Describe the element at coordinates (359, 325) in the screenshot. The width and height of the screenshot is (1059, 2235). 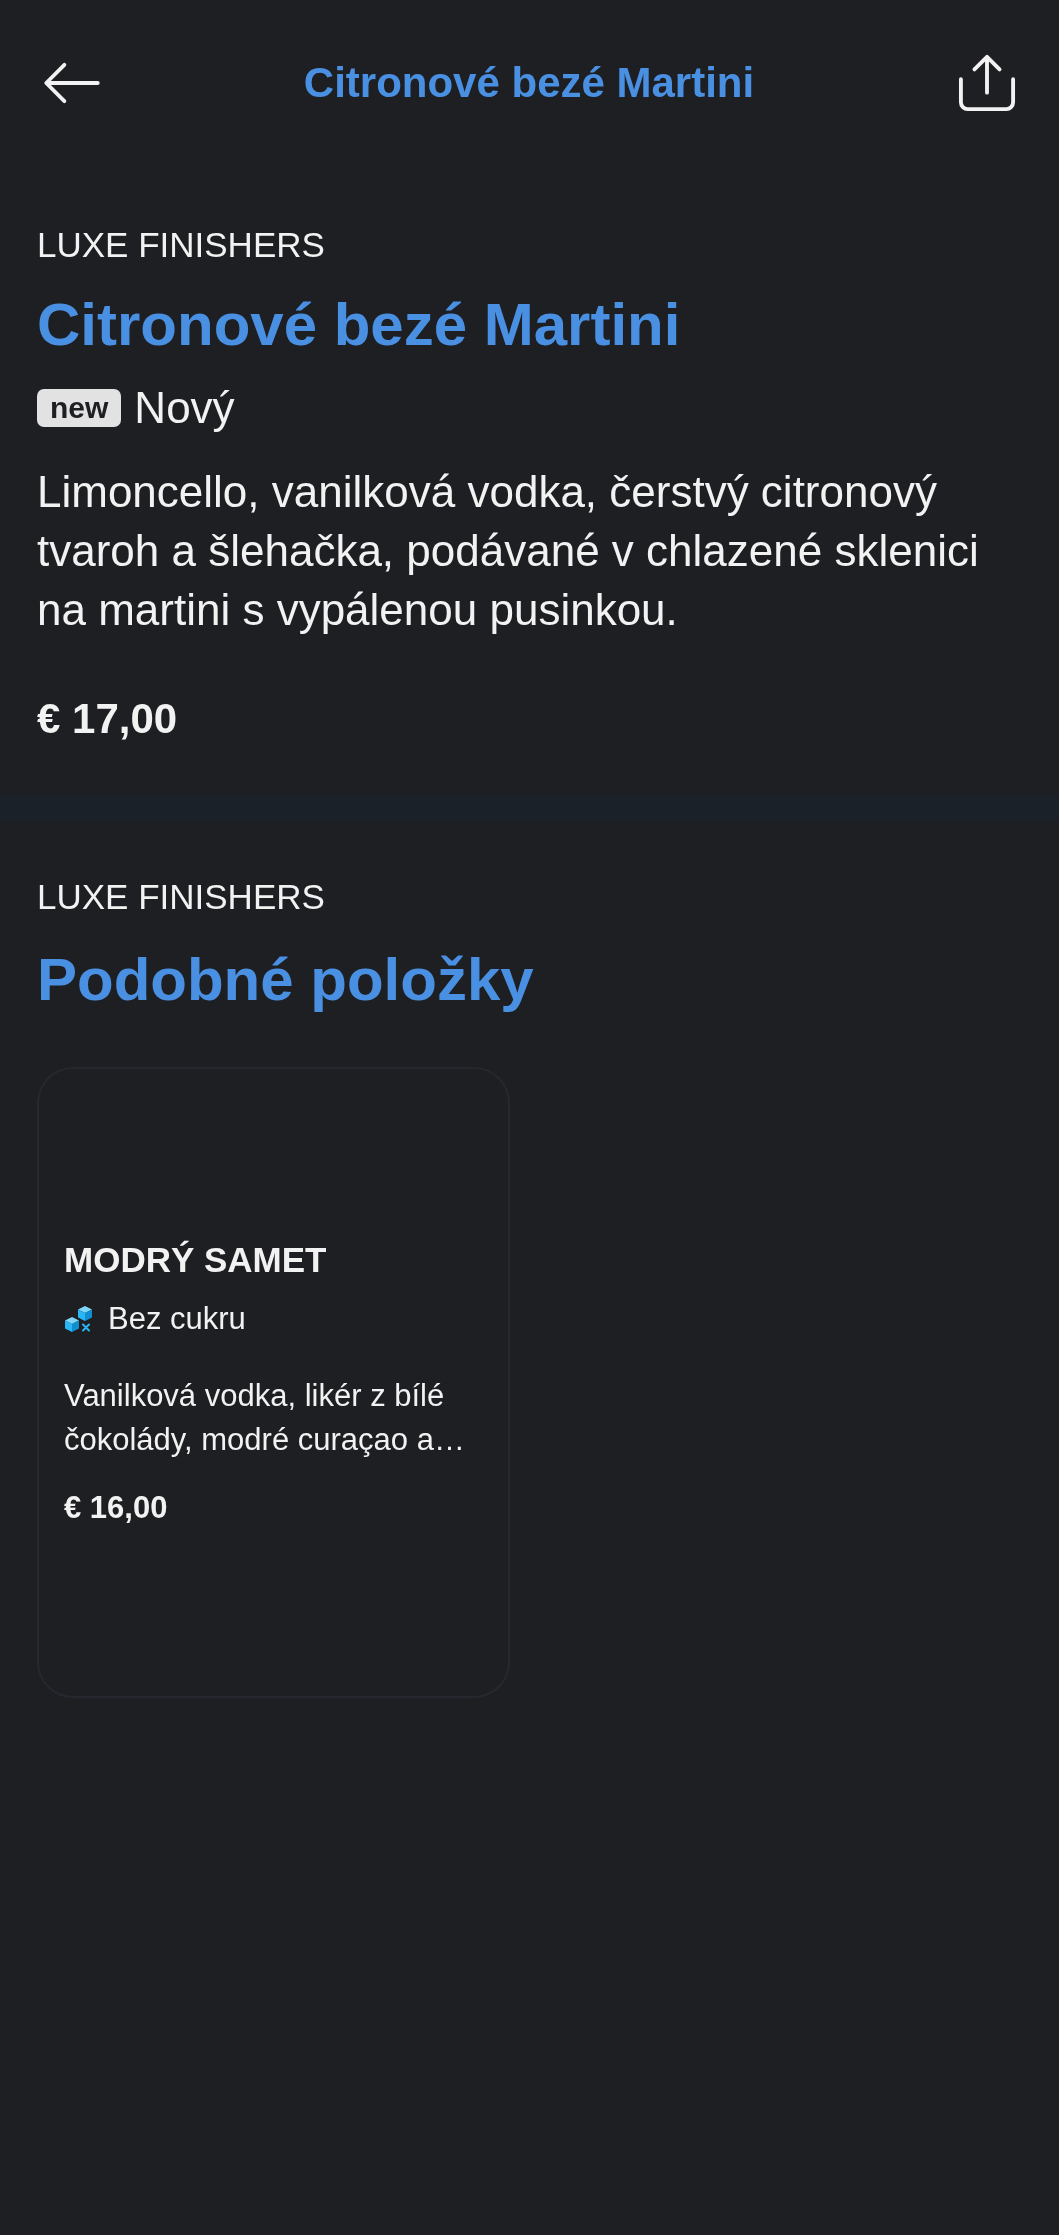
I see `product-title: Citronové bezé Martini` at that location.